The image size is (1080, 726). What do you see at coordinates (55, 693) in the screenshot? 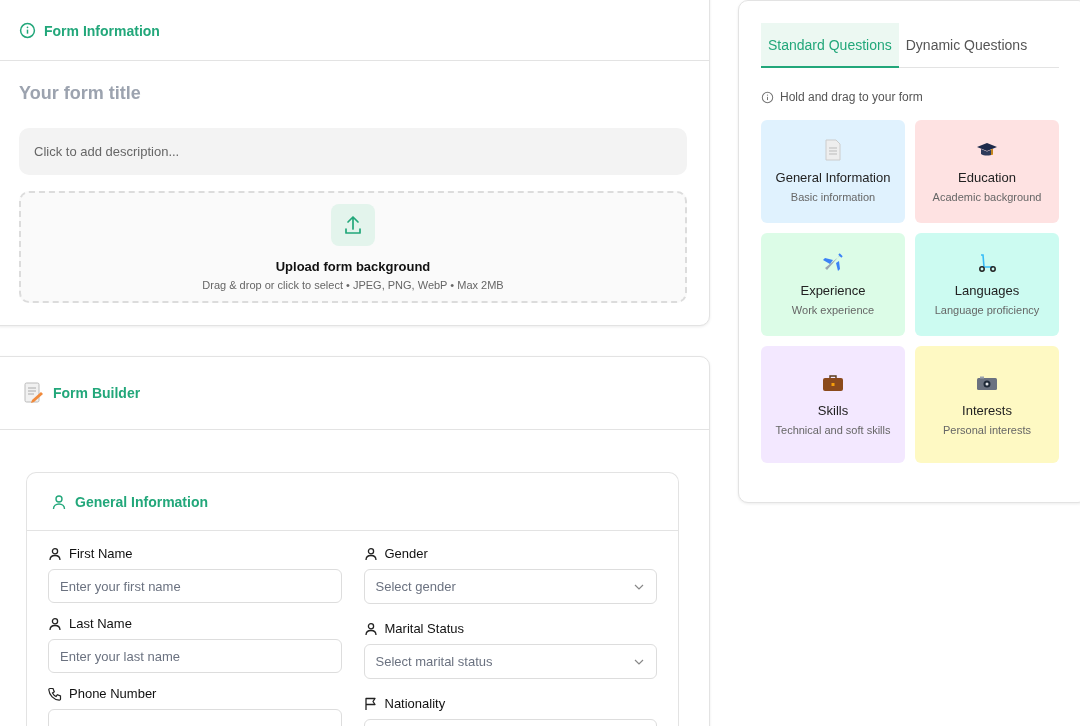
I see `phone-icon` at bounding box center [55, 693].